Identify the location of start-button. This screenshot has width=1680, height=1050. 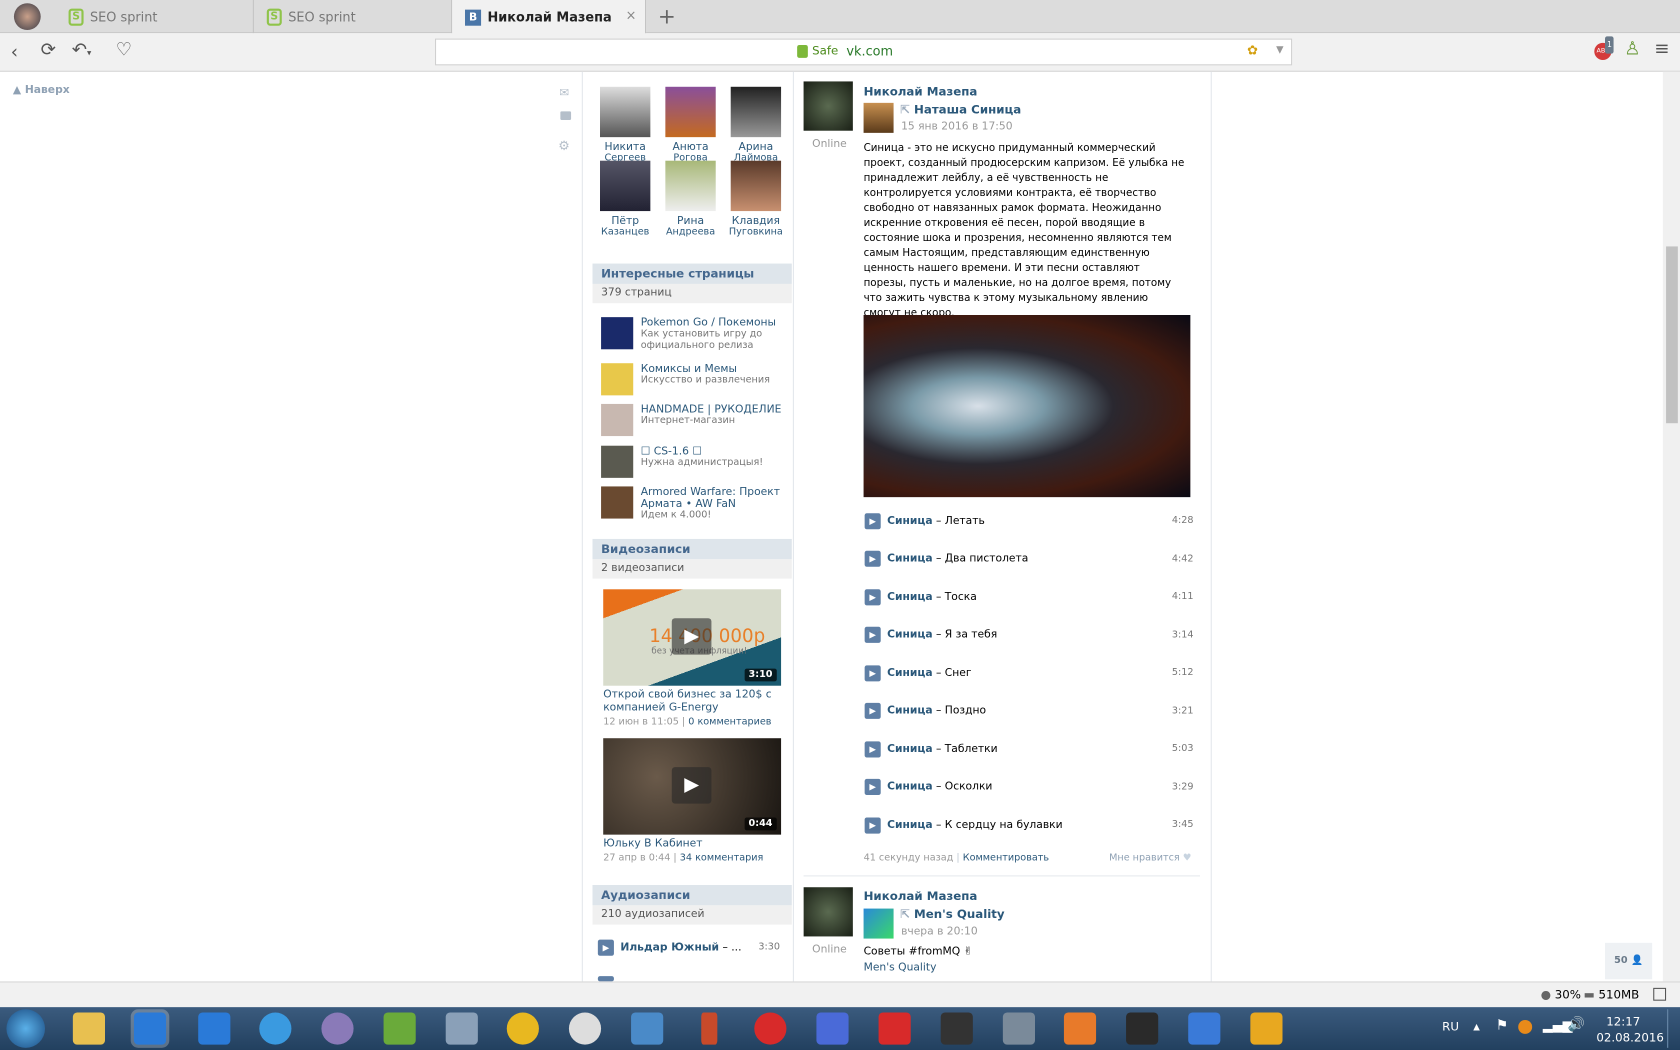
(26, 1028).